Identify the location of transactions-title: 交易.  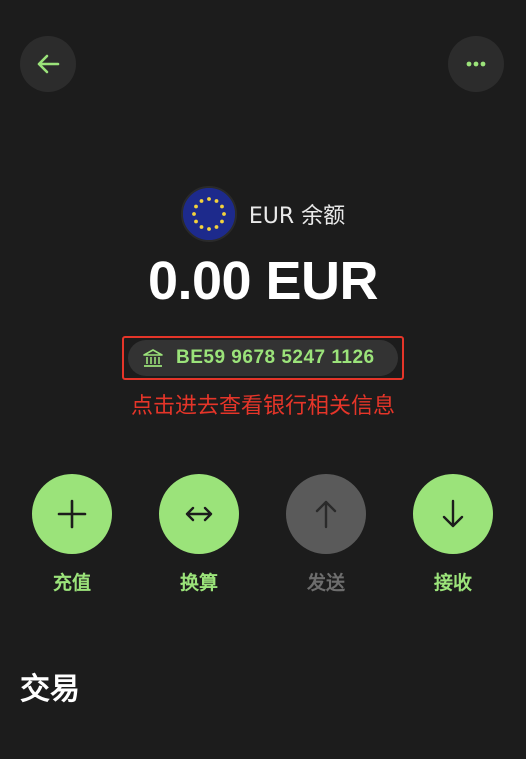
(50, 689).